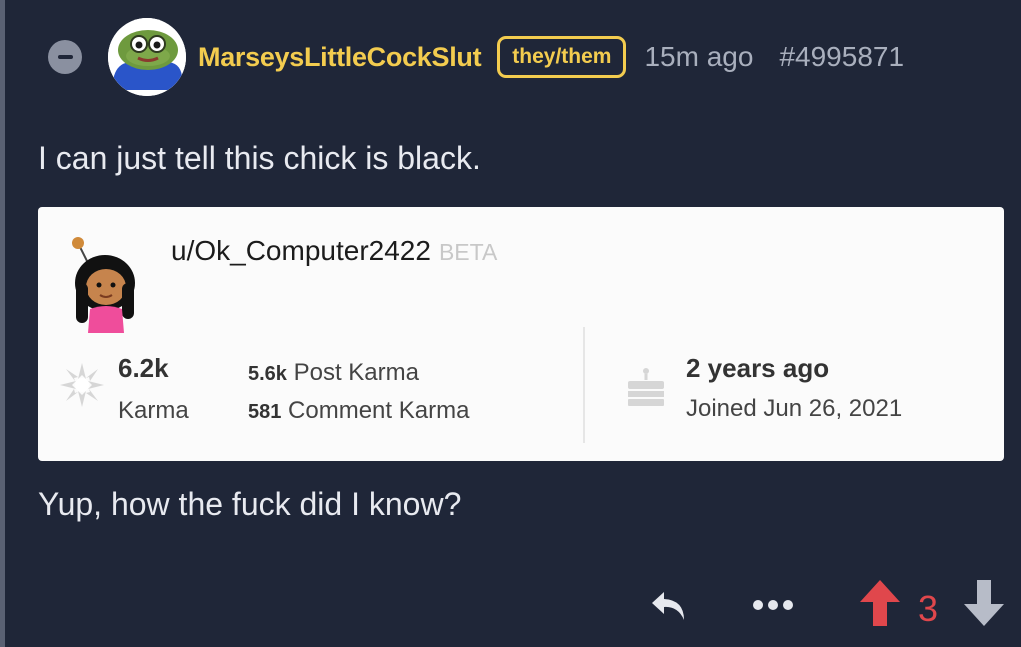  I want to click on karma-value: 6.2k, so click(143, 368).